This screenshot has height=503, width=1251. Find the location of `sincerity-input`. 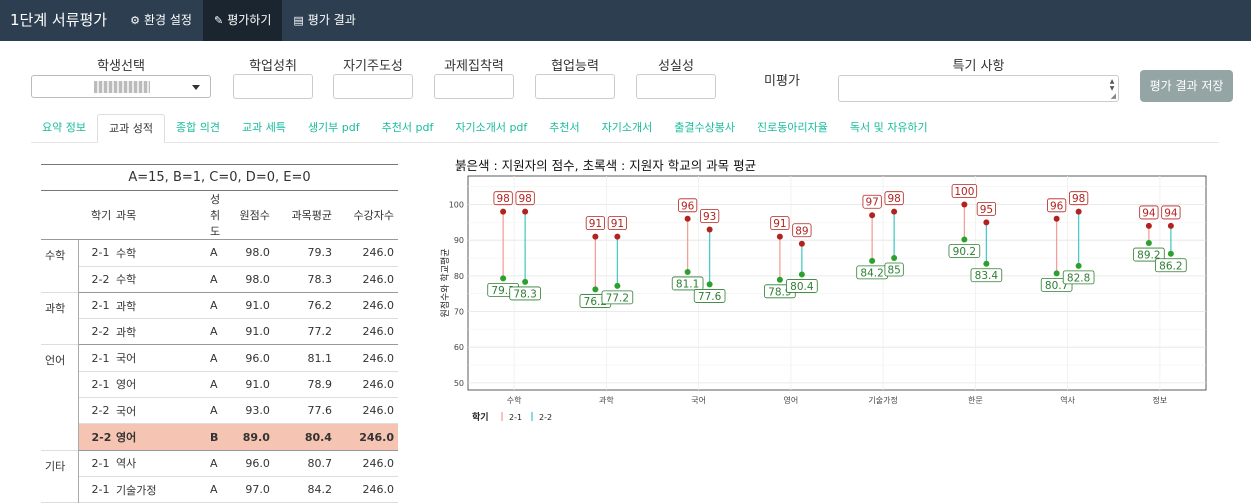

sincerity-input is located at coordinates (676, 86).